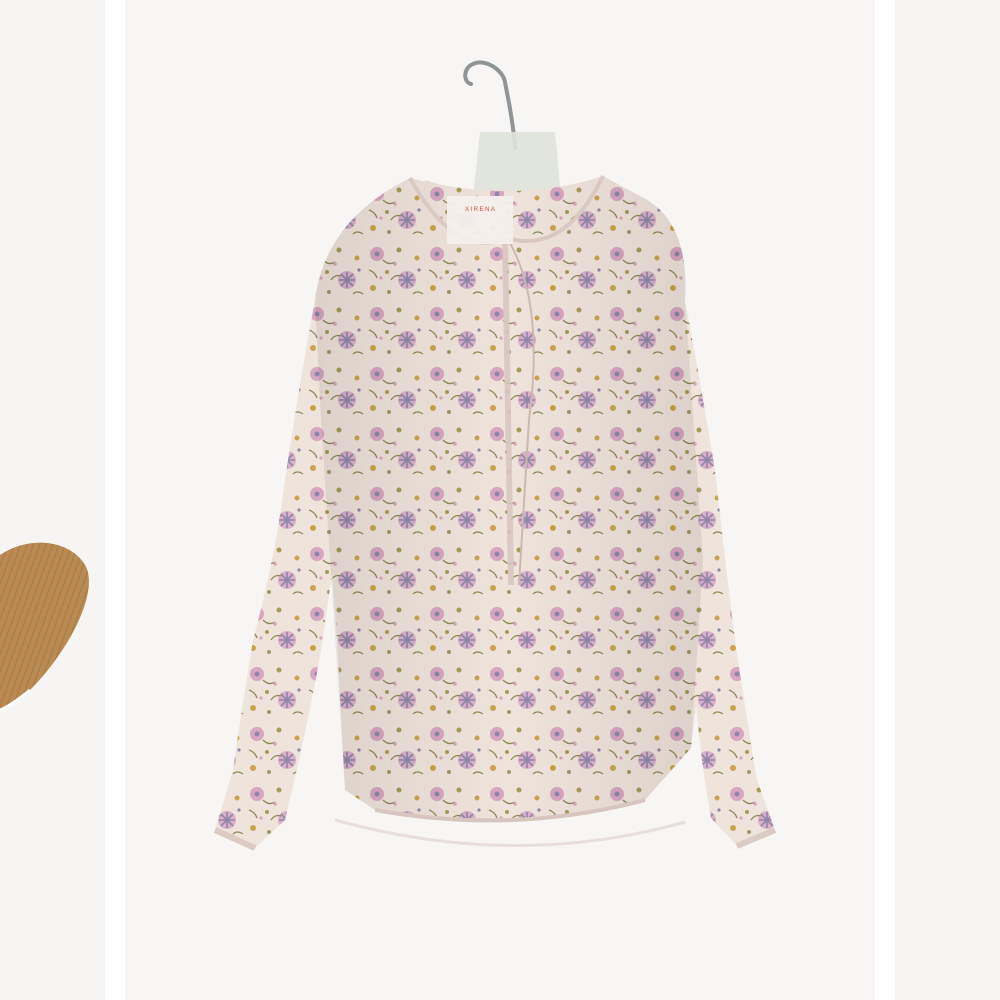 The image size is (1000, 1000). Describe the element at coordinates (52, 500) in the screenshot. I see `gallery-prev-slide` at that location.